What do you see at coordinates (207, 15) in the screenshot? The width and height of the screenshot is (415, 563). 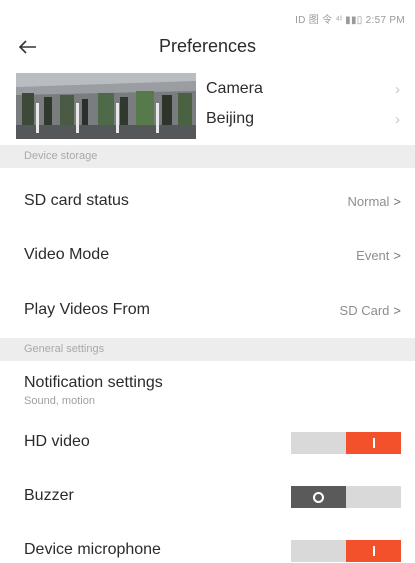 I see `status-bar: ID 图 令 ⁴ᴵ ▮▮▯ 2:57 PM` at bounding box center [207, 15].